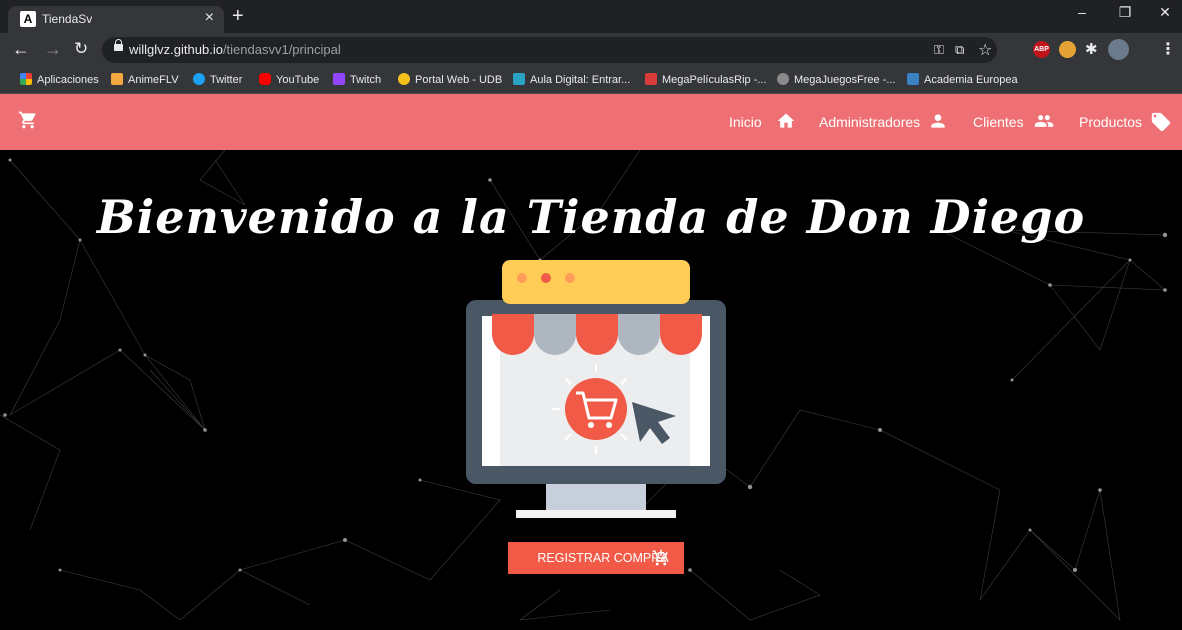 This screenshot has width=1182, height=630. Describe the element at coordinates (651, 79) in the screenshot. I see `megapeliculas-icon` at that location.